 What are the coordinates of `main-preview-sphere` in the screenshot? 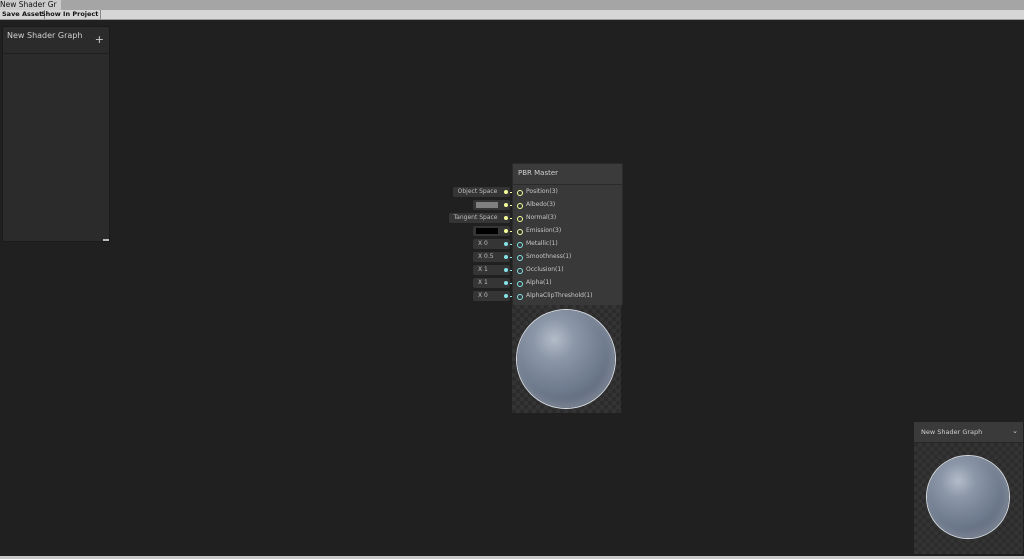 It's located at (968, 497).